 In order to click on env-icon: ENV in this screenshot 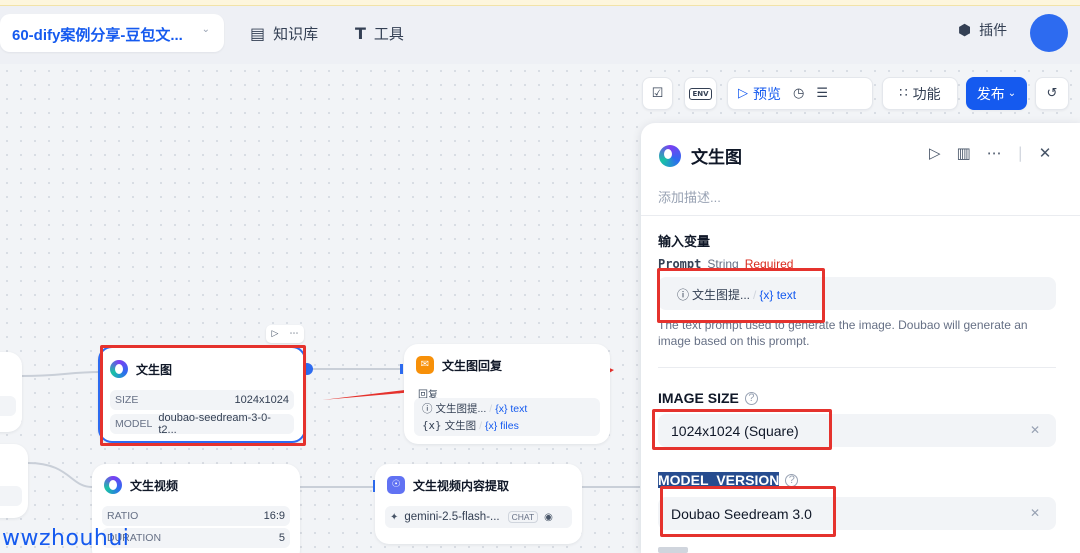, I will do `click(700, 93)`.